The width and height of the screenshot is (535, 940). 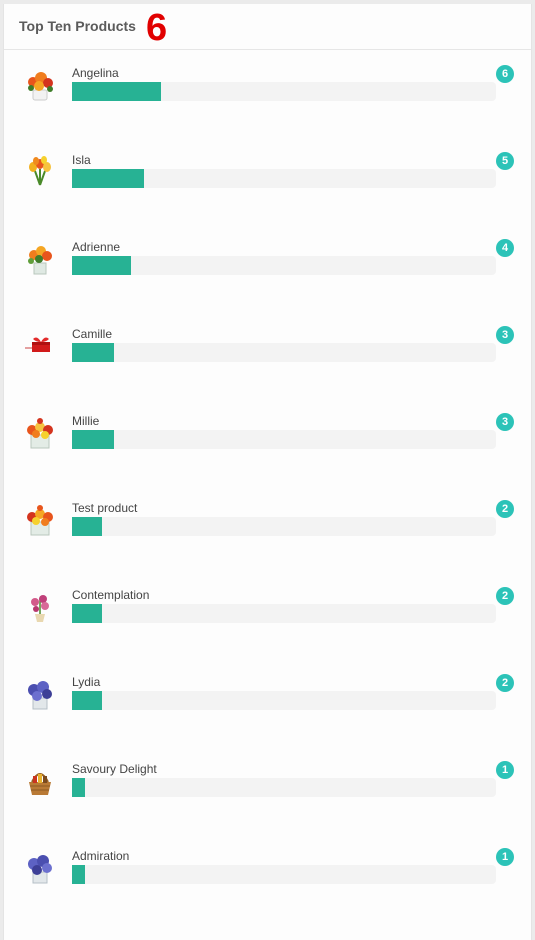 I want to click on product-name: Camille, so click(x=92, y=334).